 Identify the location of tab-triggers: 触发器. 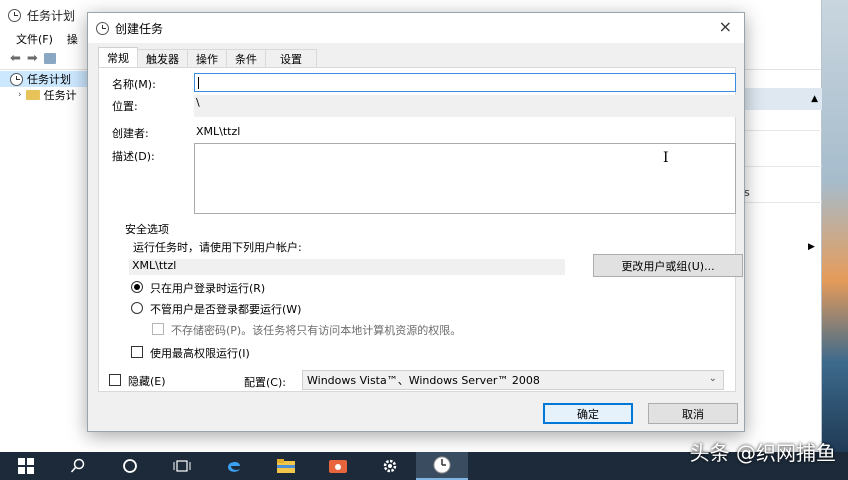
(162, 58).